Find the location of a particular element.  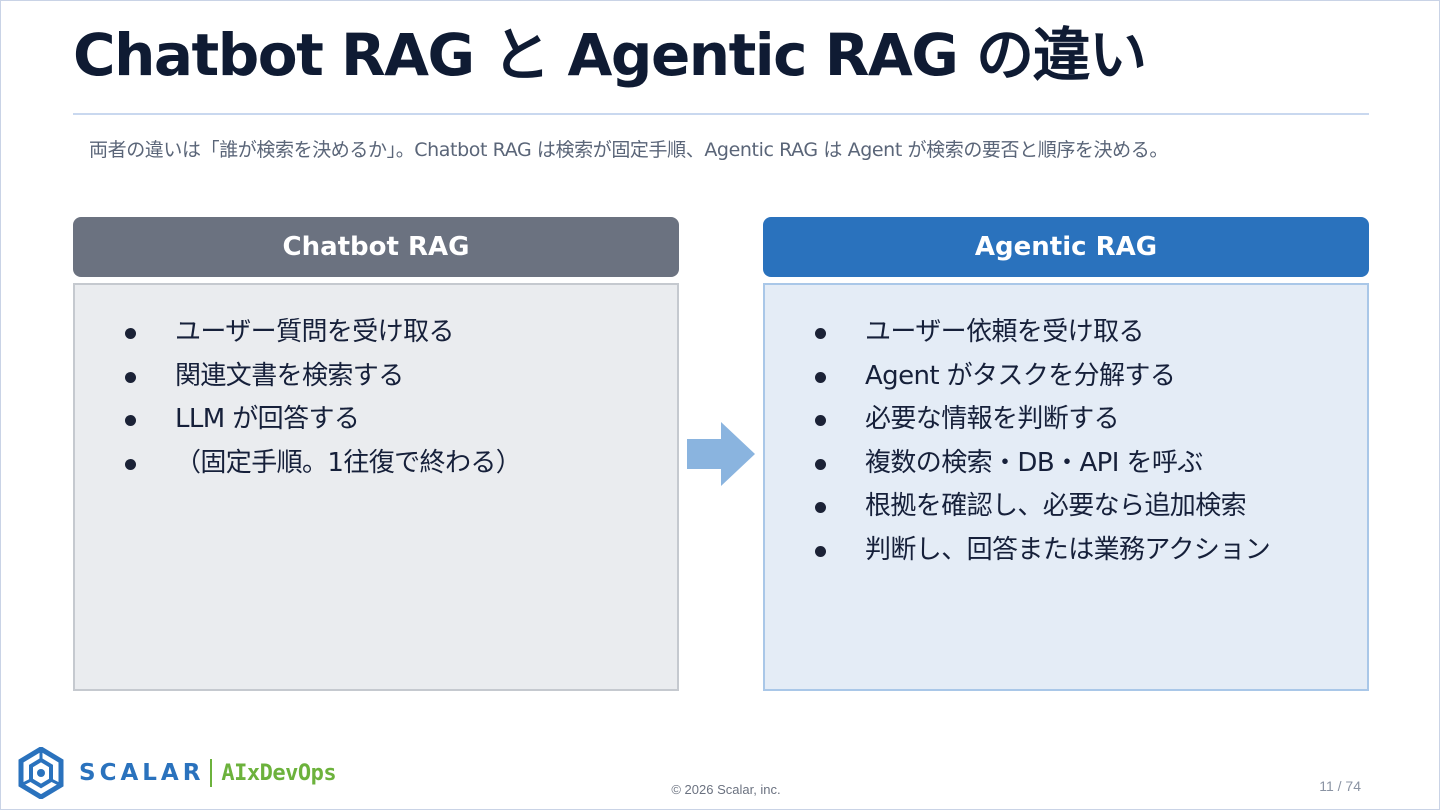

list-item: ユーザー依頼を受け取る is located at coordinates (1039, 333).